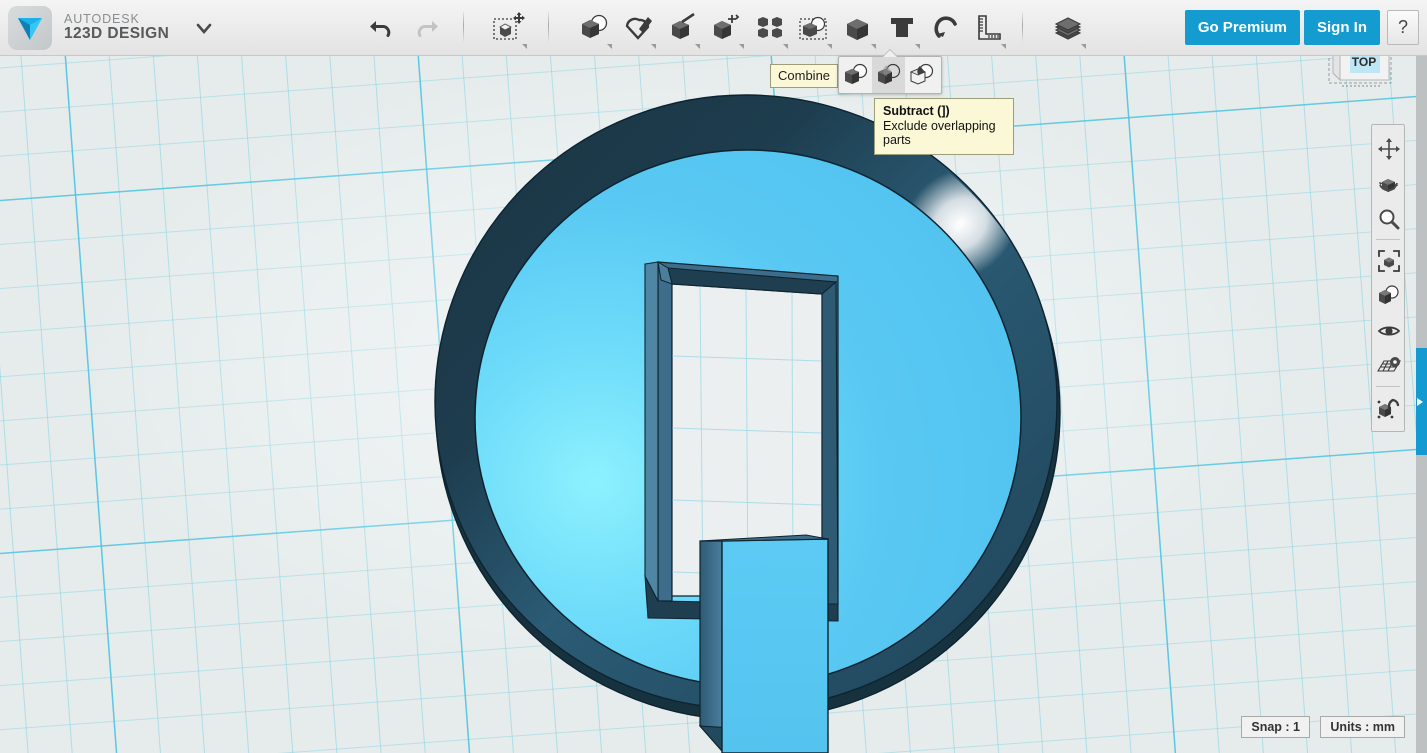  What do you see at coordinates (741, 46) in the screenshot?
I see `modify-caret-icon` at bounding box center [741, 46].